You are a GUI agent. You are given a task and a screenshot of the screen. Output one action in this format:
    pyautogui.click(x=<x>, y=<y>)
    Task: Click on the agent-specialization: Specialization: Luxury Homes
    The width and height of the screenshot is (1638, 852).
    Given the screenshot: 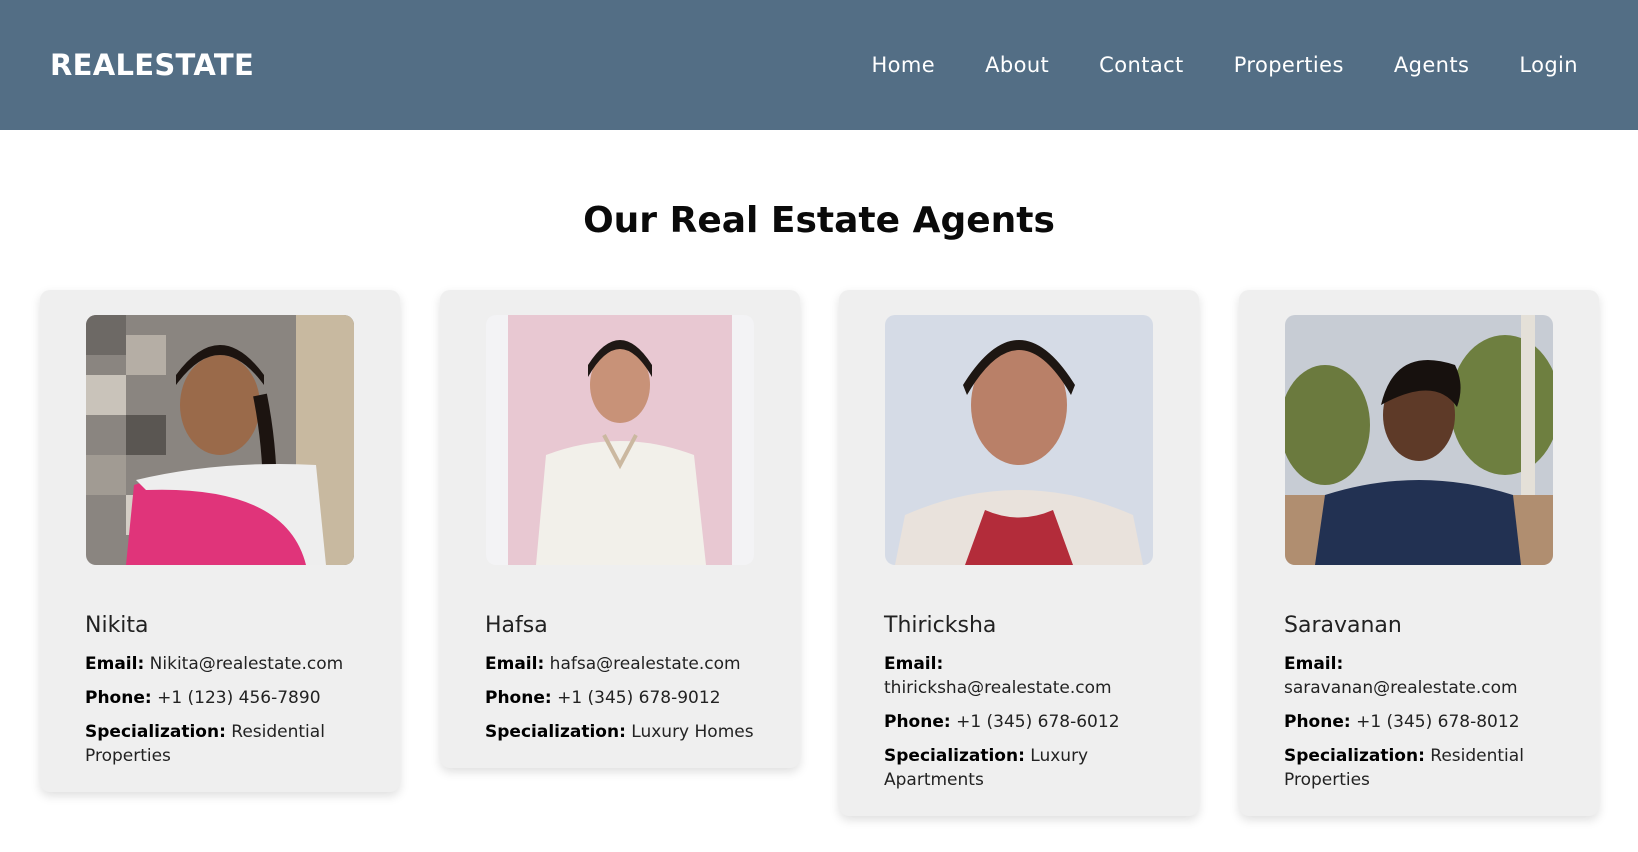 What is the action you would take?
    pyautogui.click(x=620, y=732)
    